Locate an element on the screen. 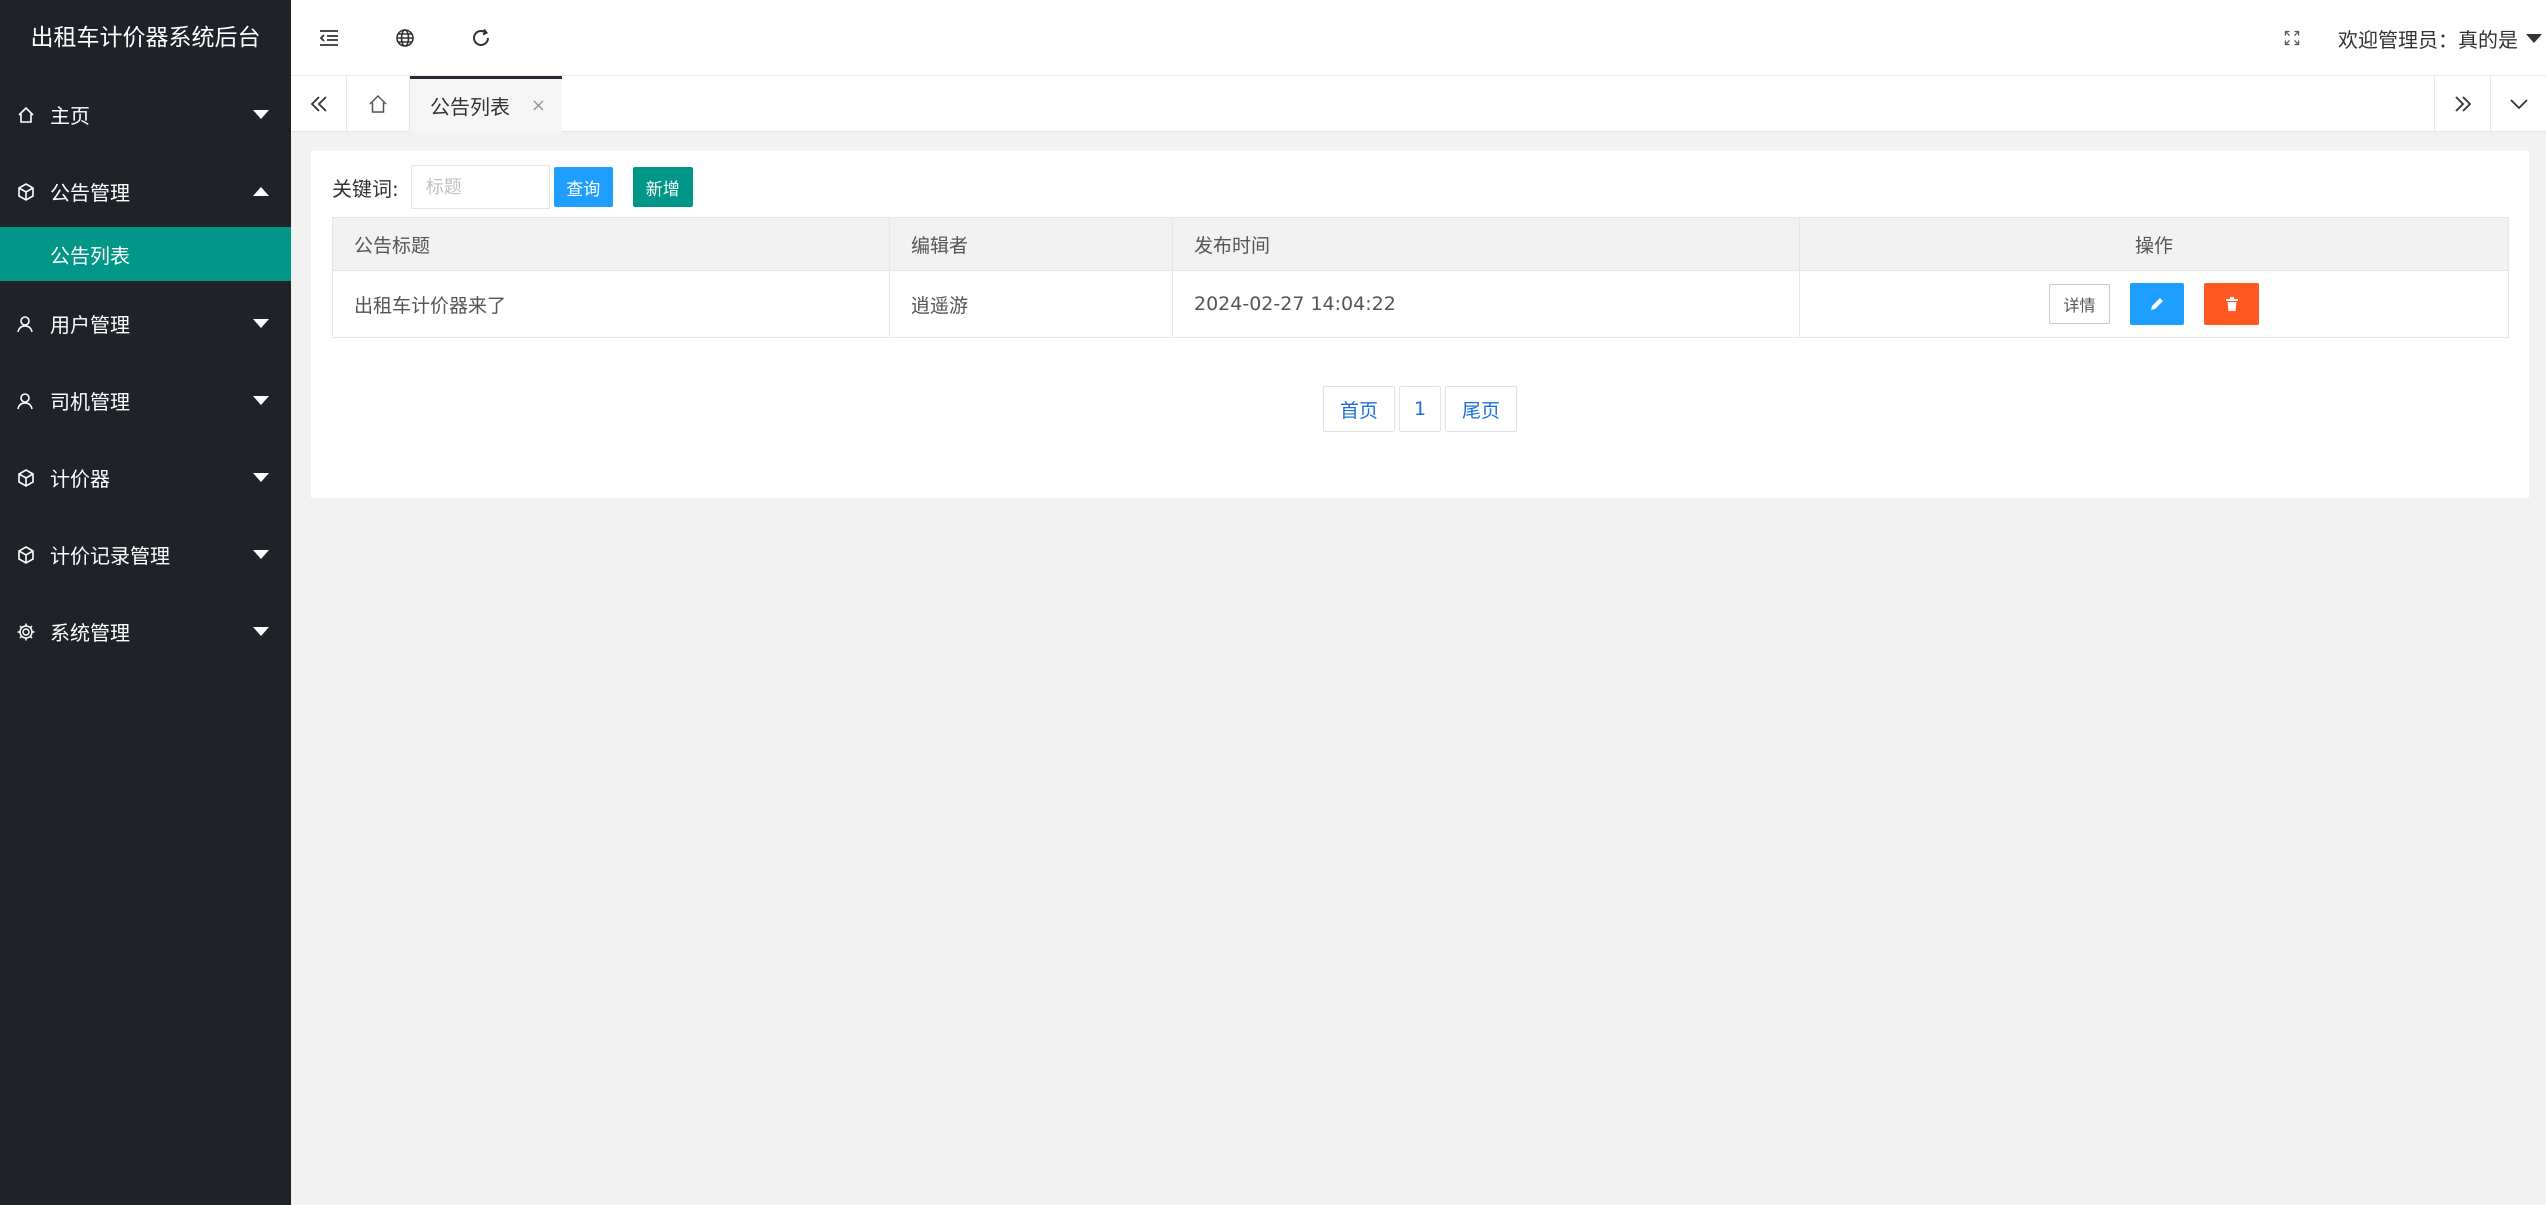 The height and width of the screenshot is (1205, 2546). collapse-menu-button is located at coordinates (329, 38).